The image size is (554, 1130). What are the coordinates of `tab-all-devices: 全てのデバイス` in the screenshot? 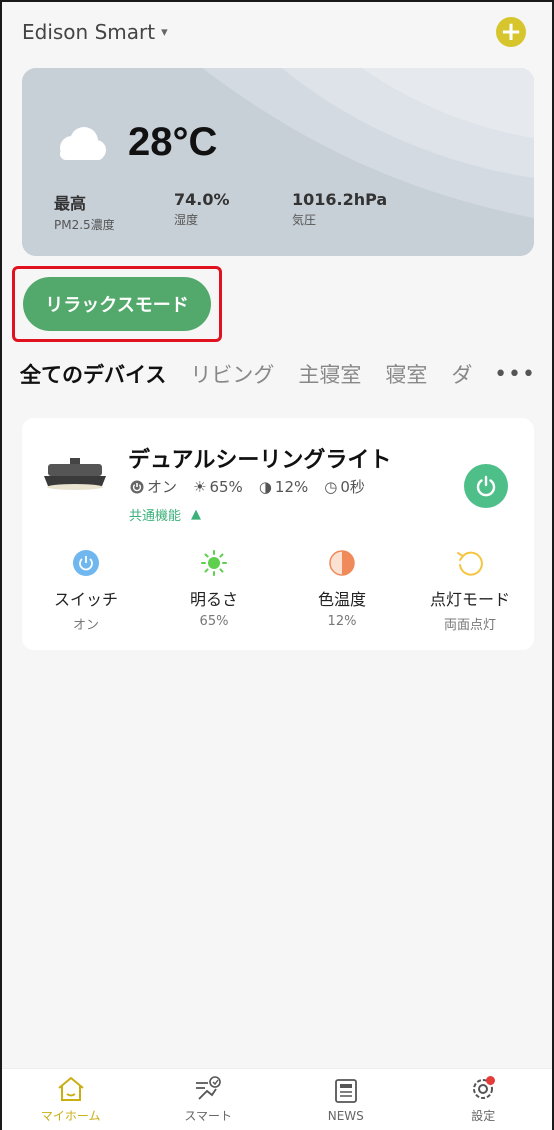 It's located at (93, 374).